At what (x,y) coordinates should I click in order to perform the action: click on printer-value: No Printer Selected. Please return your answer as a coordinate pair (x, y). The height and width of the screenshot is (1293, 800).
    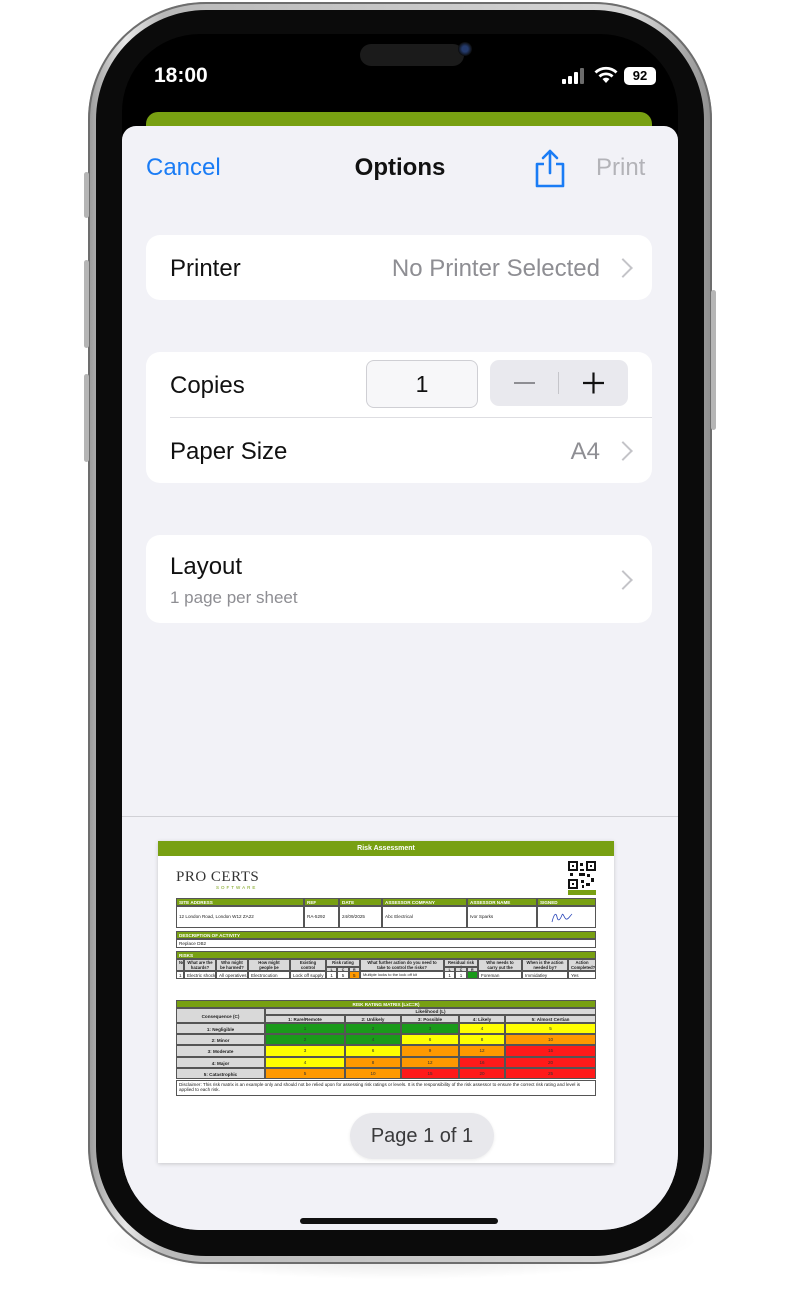
    Looking at the image, I should click on (495, 268).